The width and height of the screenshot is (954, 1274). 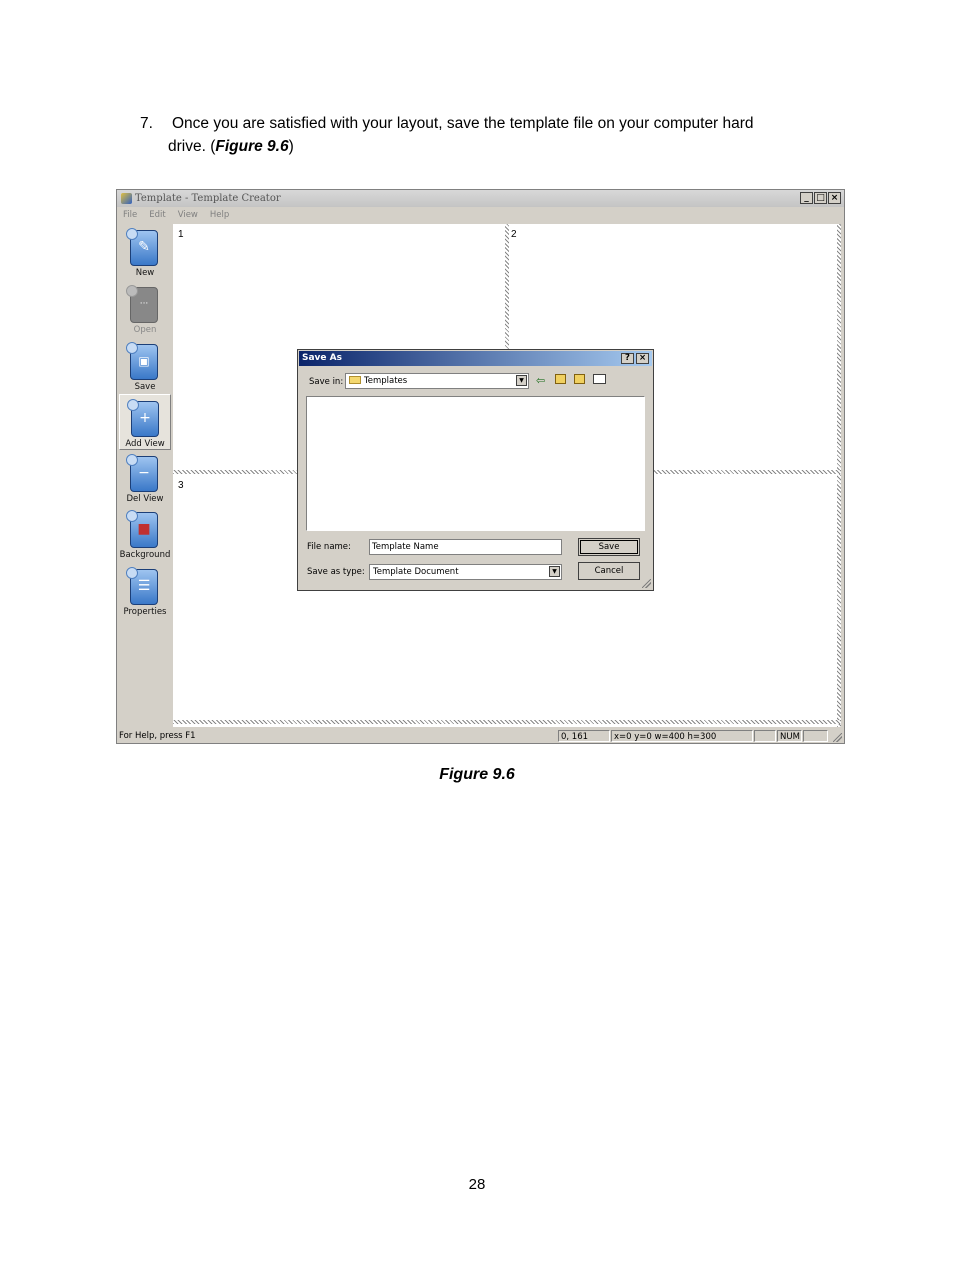 What do you see at coordinates (145, 612) in the screenshot?
I see `toolbar-label: Properties` at bounding box center [145, 612].